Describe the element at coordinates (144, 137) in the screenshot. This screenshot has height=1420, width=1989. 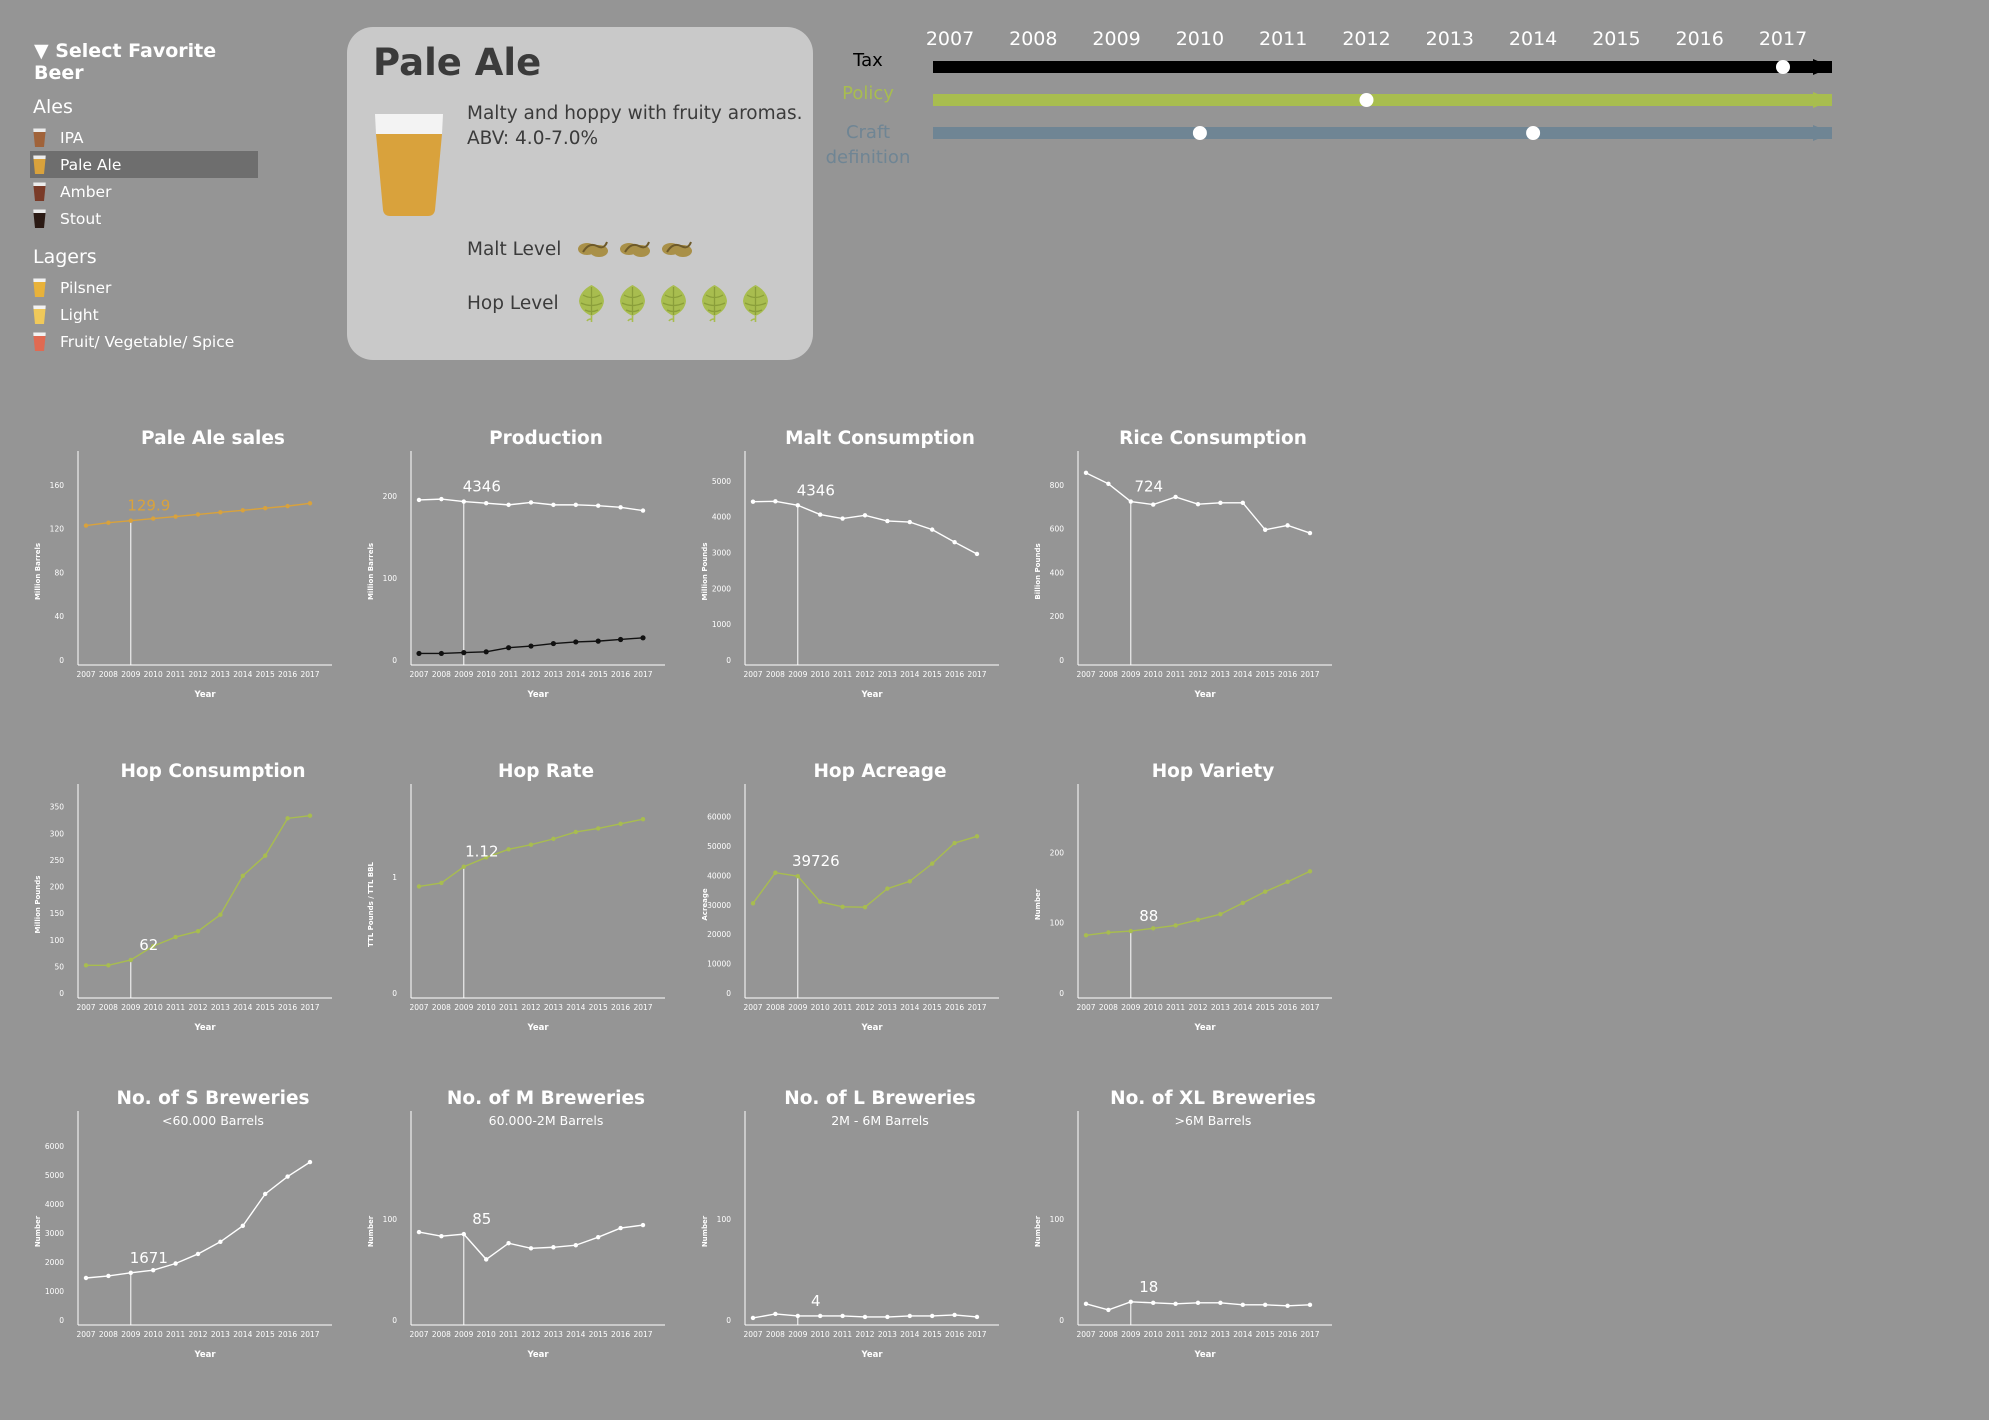
I see `beer-option-ipa: IPA` at that location.